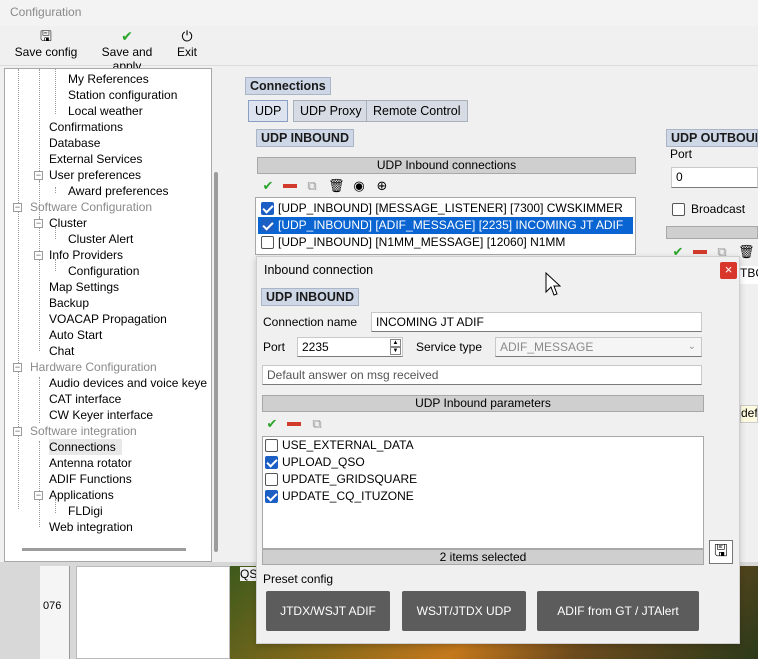 The width and height of the screenshot is (758, 659). Describe the element at coordinates (328, 611) in the screenshot. I see `preset-jtdx-wsjt-adif-button: JTDX/WSJT ADIF` at that location.